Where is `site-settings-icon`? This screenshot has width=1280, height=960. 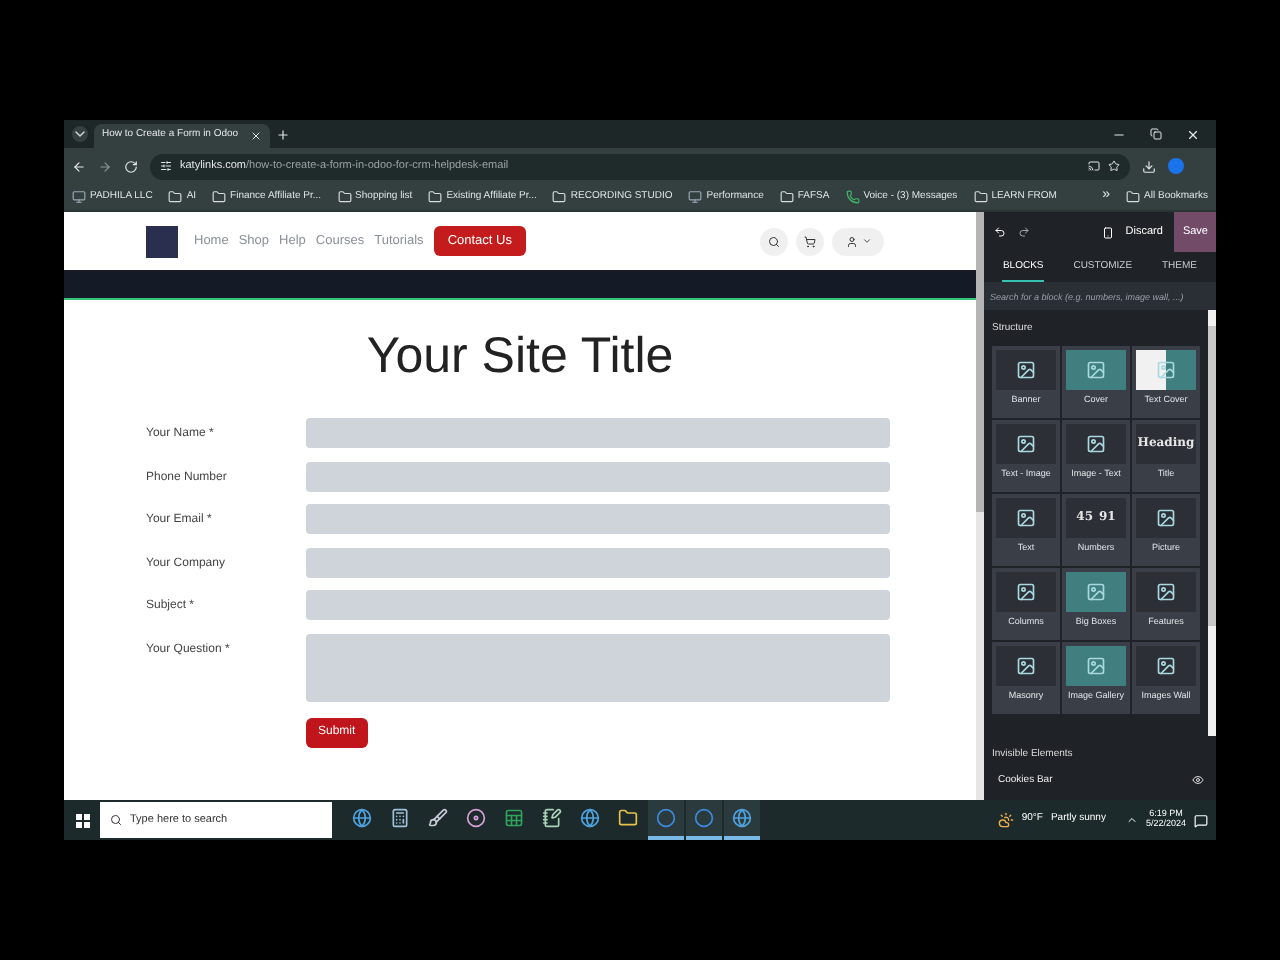 site-settings-icon is located at coordinates (166, 166).